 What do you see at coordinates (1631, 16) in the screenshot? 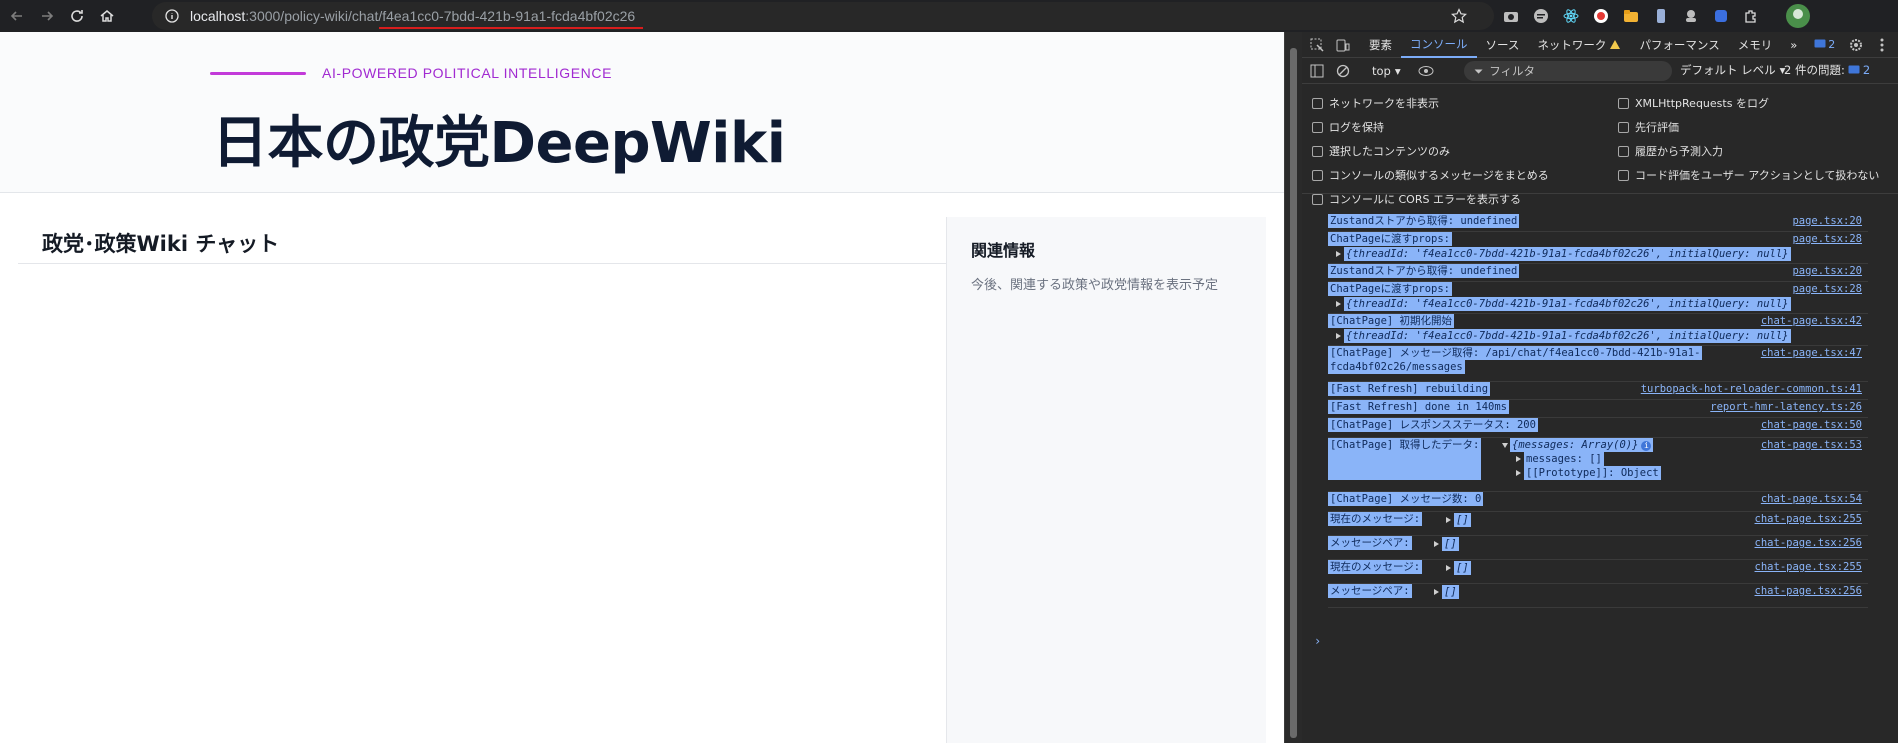
I see `folder-extension-icon` at bounding box center [1631, 16].